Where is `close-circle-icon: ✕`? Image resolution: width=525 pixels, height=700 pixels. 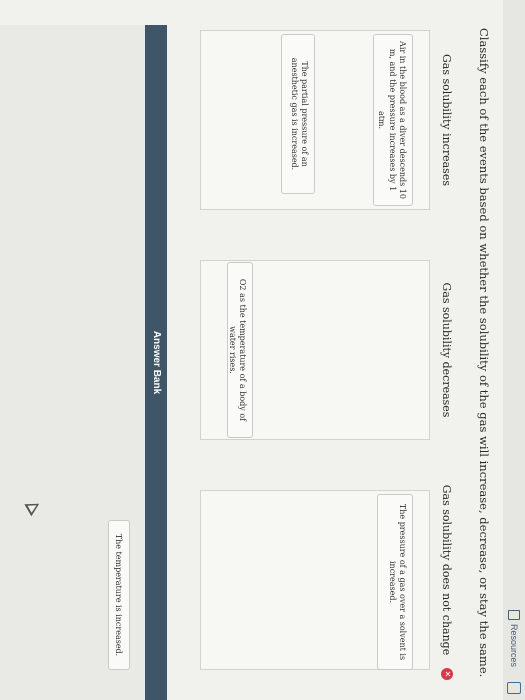
close-circle-icon: ✕ is located at coordinates (447, 674).